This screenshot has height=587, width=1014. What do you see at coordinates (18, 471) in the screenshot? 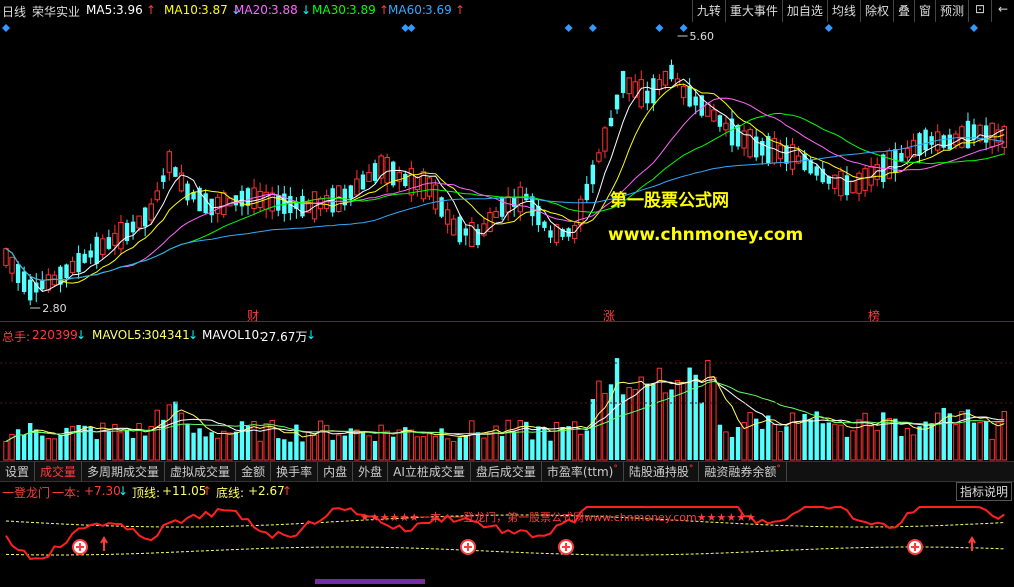
I see `tab-item: 设置` at bounding box center [18, 471].